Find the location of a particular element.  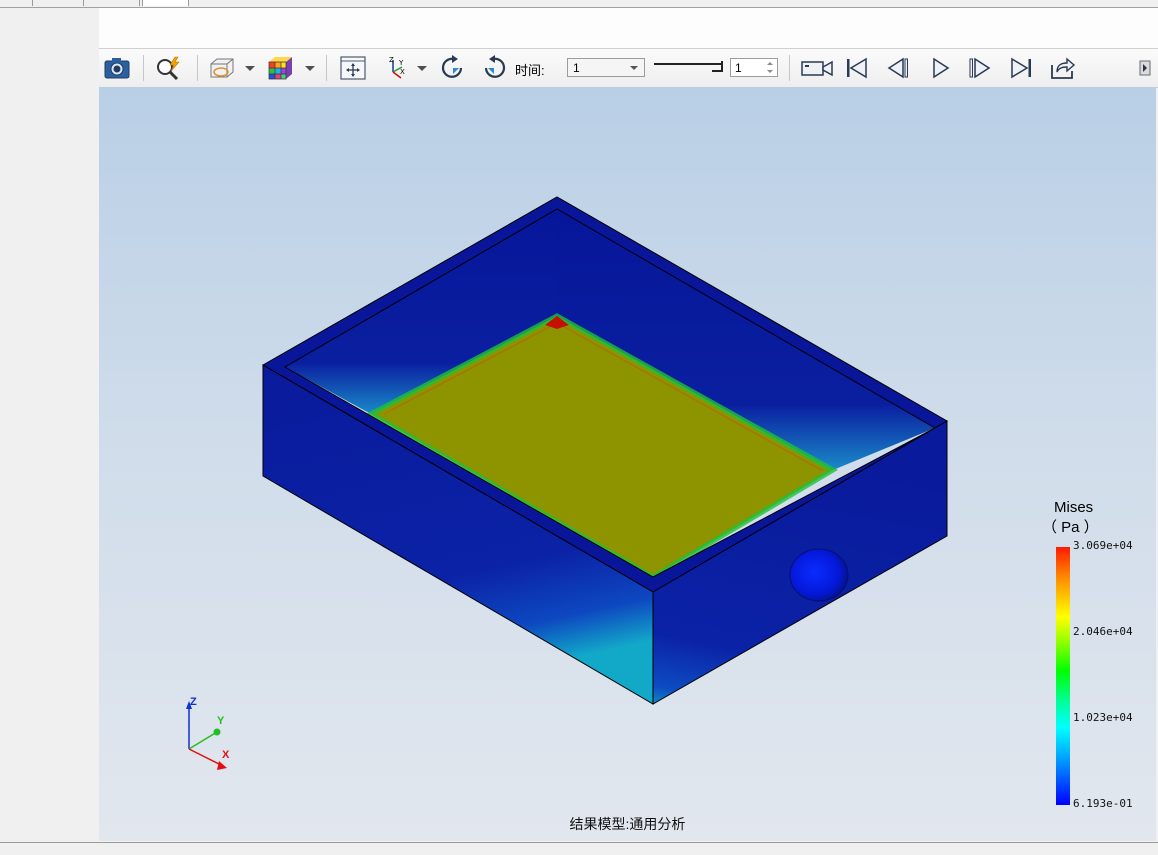

rotate-right-button is located at coordinates (494, 68).